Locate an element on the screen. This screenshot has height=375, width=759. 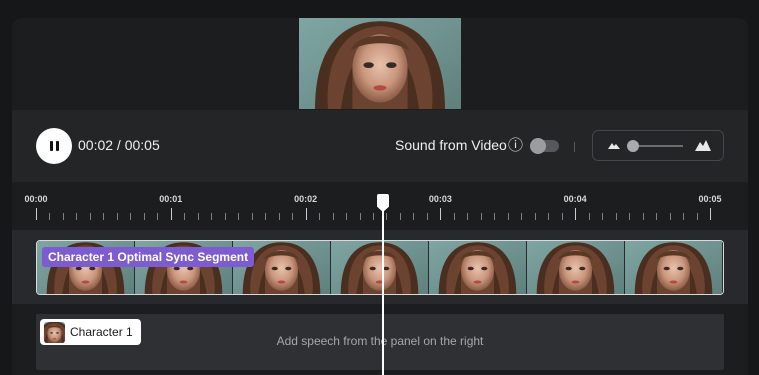
volume-control is located at coordinates (658, 145).